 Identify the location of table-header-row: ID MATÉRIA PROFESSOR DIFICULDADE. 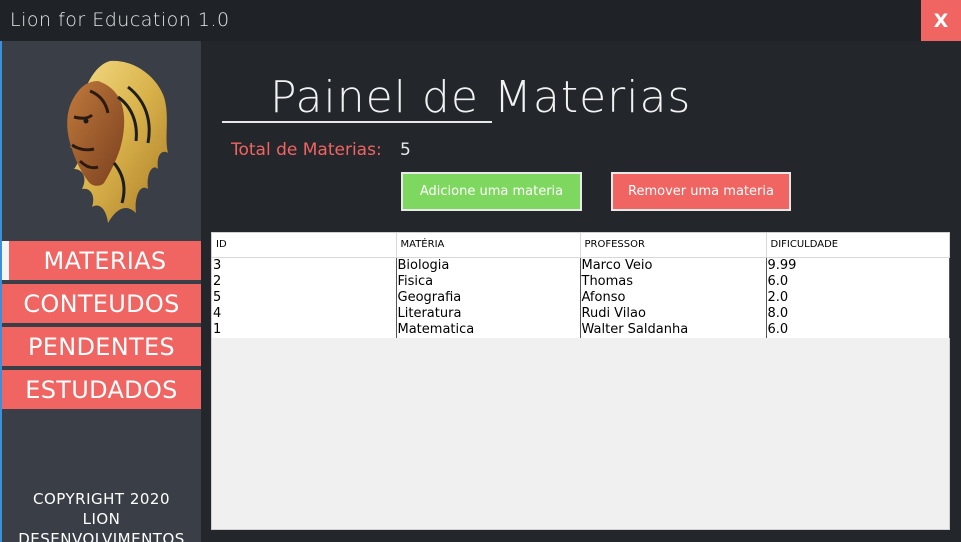
(581, 245).